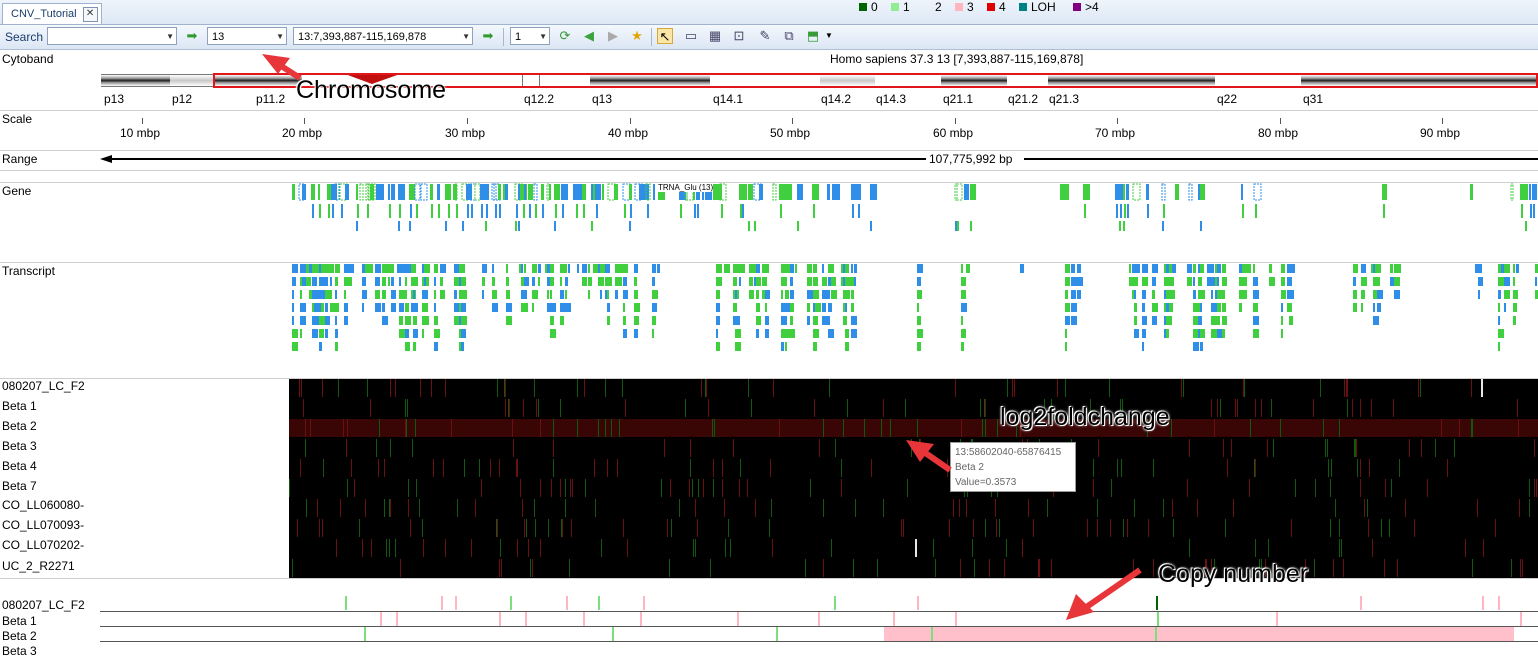 The image size is (1538, 658). I want to click on annotation-copy-number: Copy number, so click(1233, 574).